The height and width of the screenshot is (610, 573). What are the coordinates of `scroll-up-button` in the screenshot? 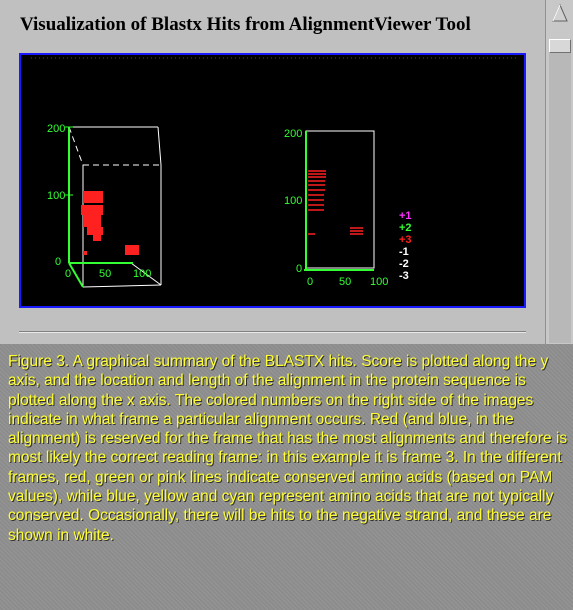 It's located at (559, 13).